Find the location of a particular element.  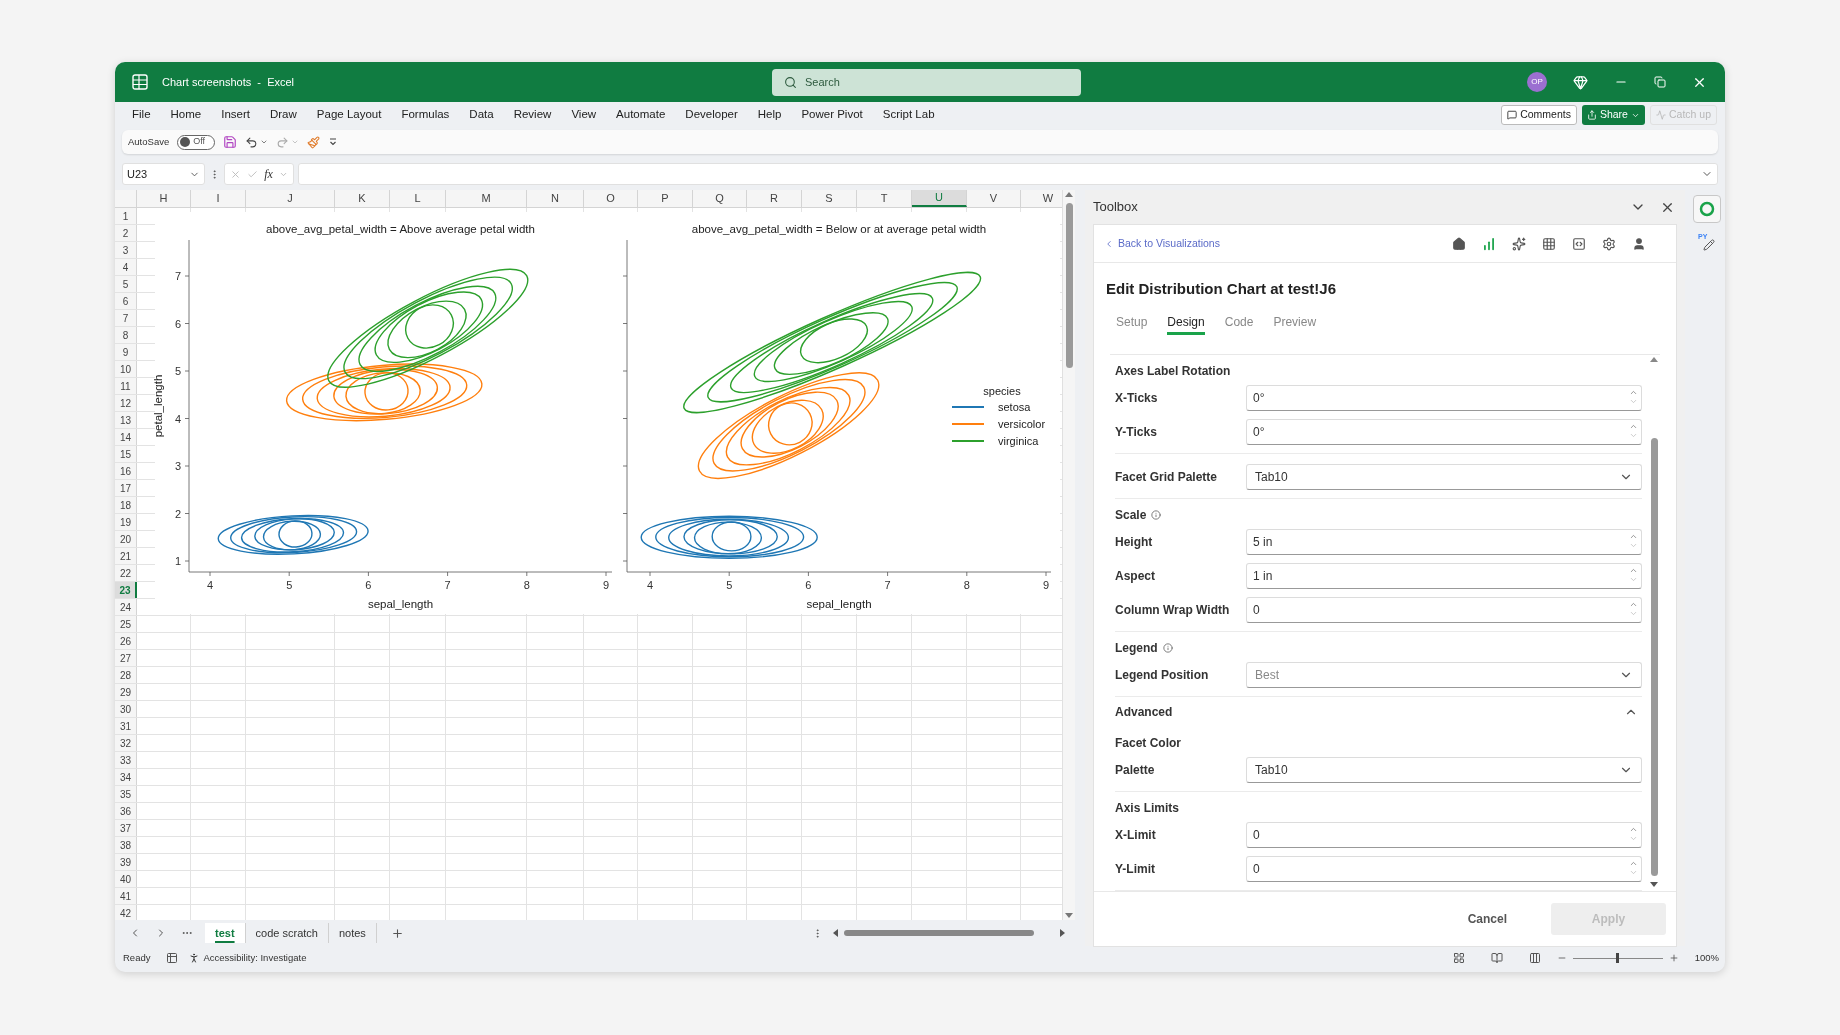

name-box: U23 is located at coordinates (163, 174).